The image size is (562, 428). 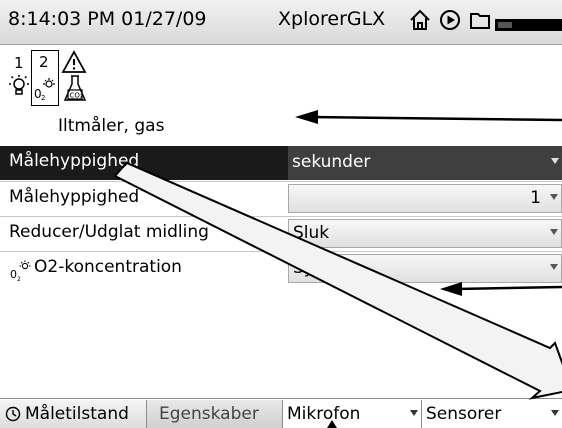 I want to click on o2-visibility-dropdown: Synlig, so click(x=425, y=268).